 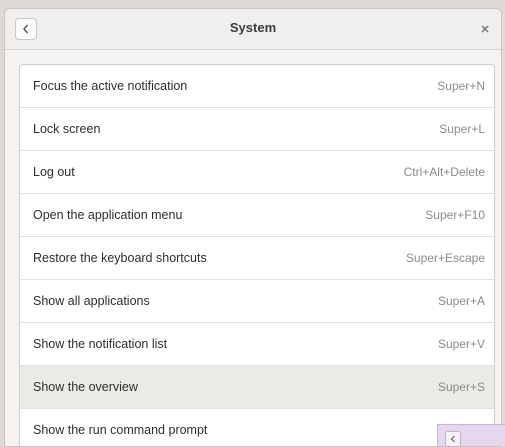 I want to click on dialog-header: System, so click(x=253, y=29).